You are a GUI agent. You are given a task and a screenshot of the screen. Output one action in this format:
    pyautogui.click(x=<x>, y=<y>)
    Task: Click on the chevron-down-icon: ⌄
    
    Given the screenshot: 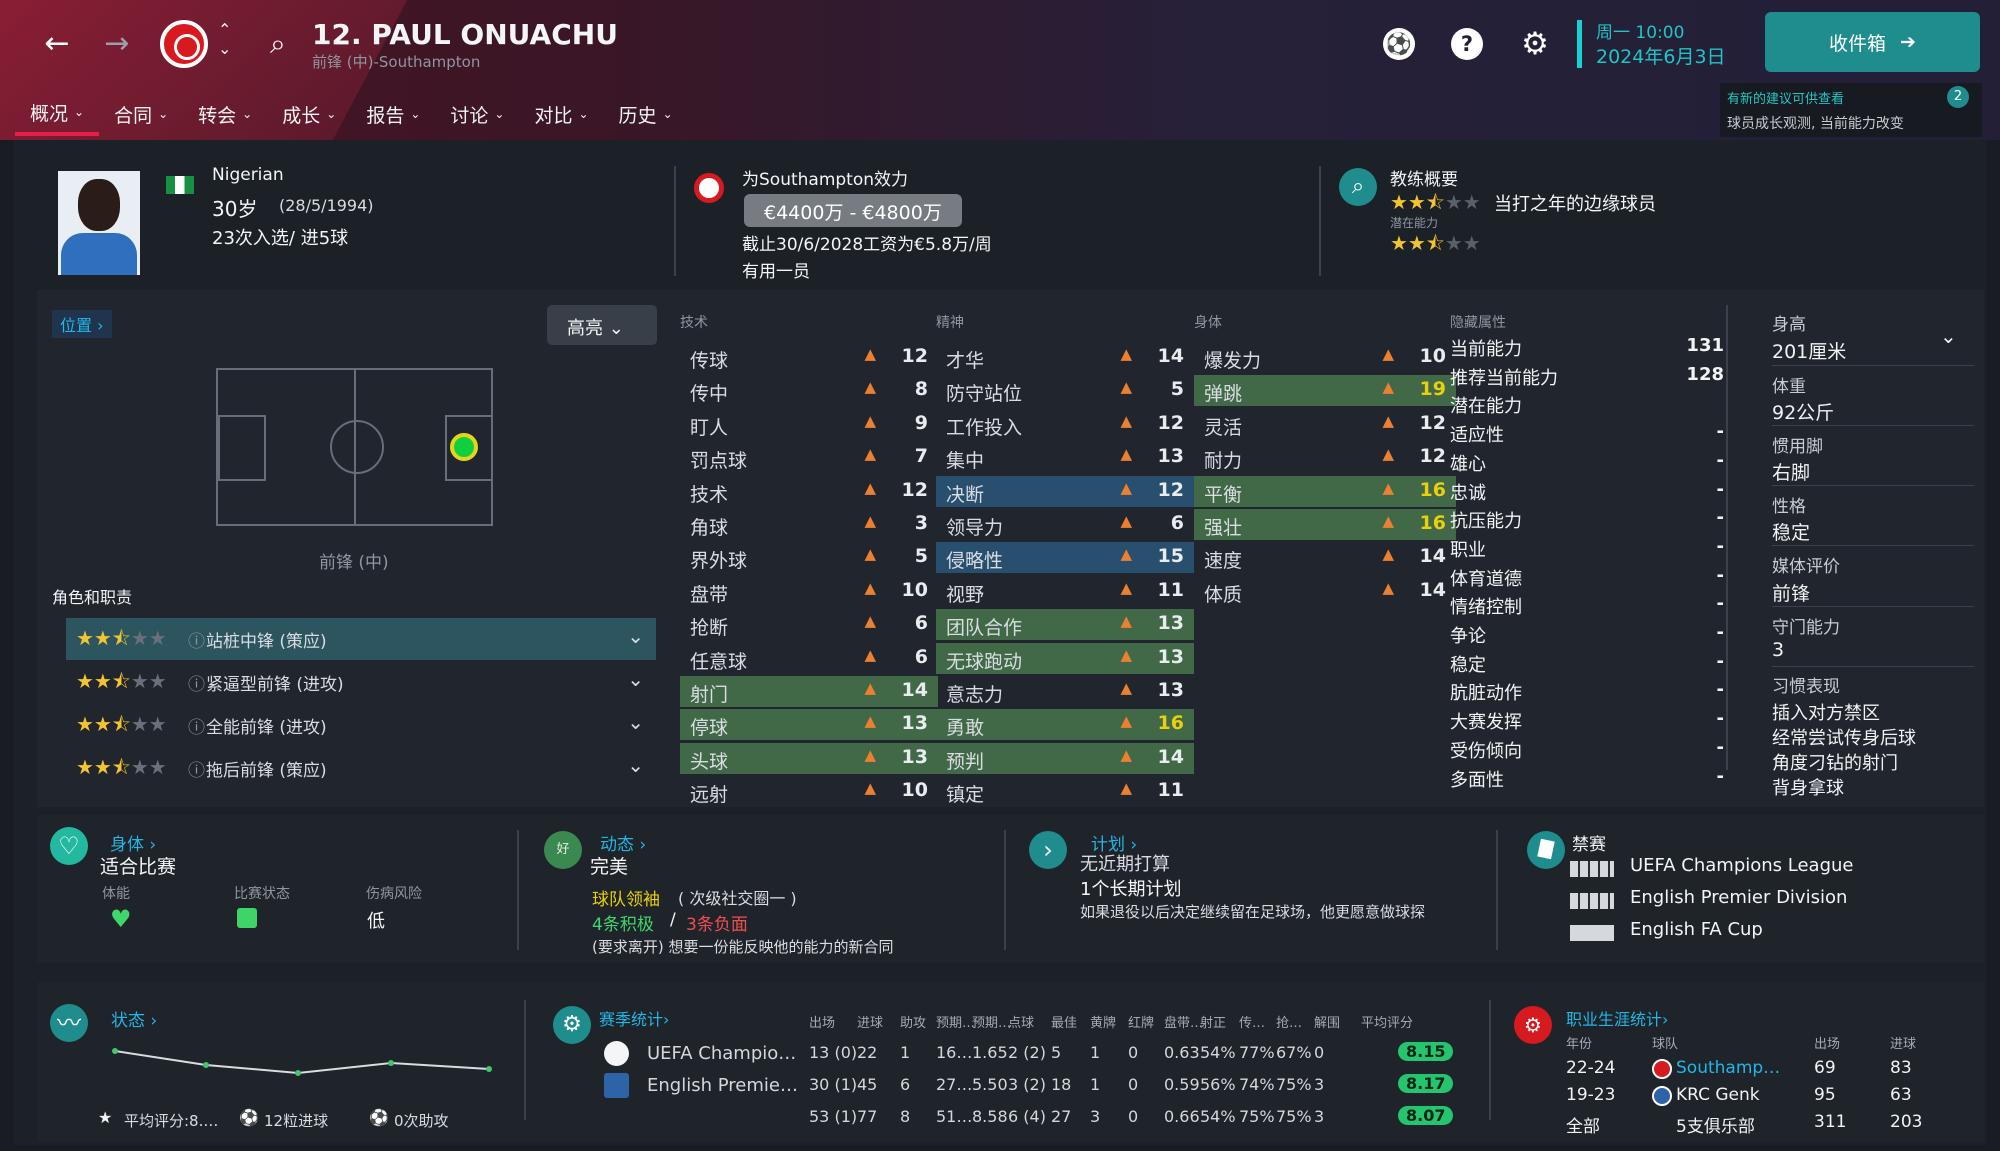 What is the action you would take?
    pyautogui.click(x=1948, y=336)
    